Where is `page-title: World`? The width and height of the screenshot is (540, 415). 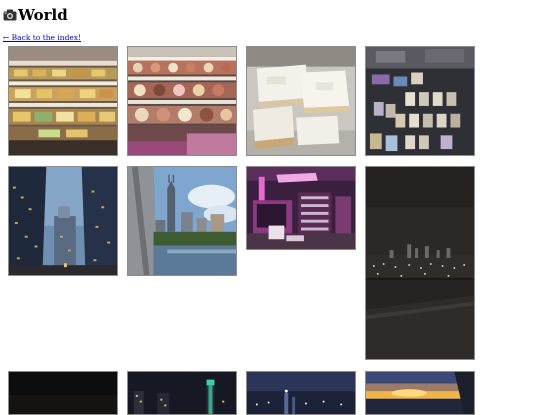 page-title: World is located at coordinates (35, 15).